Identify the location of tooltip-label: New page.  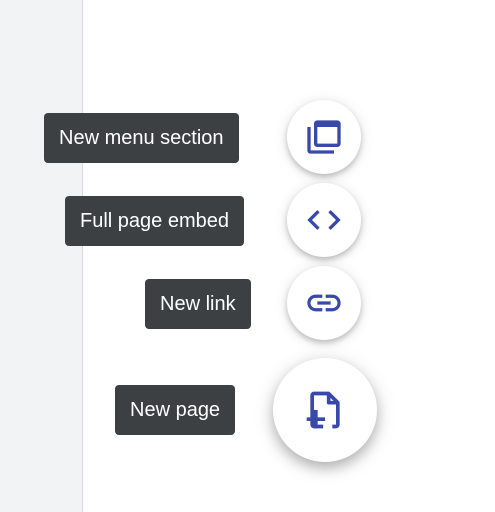
(175, 410).